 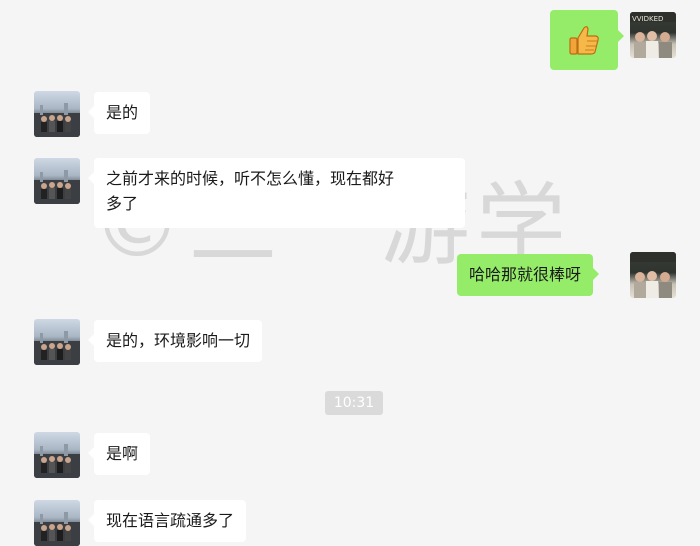 I want to click on message-bubble: 是的, so click(x=119, y=113).